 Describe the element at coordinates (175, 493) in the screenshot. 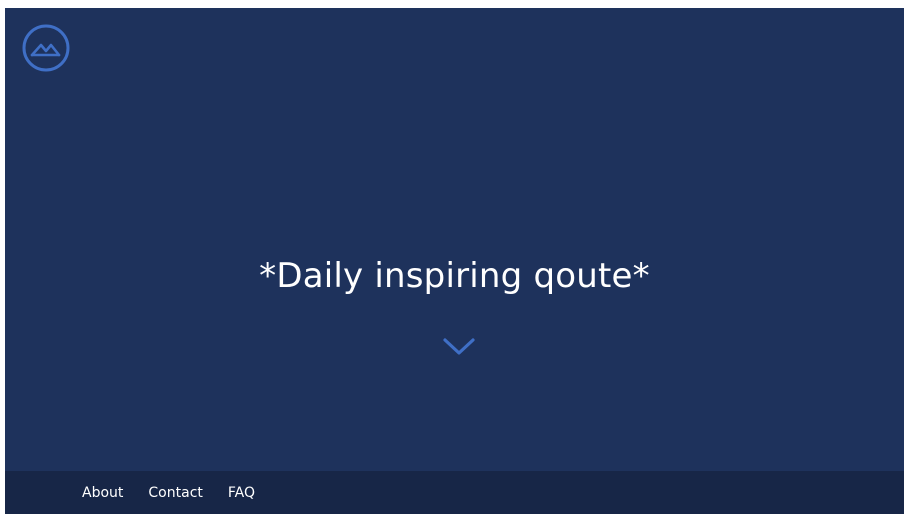

I see `footer-link-contact: Contact` at that location.